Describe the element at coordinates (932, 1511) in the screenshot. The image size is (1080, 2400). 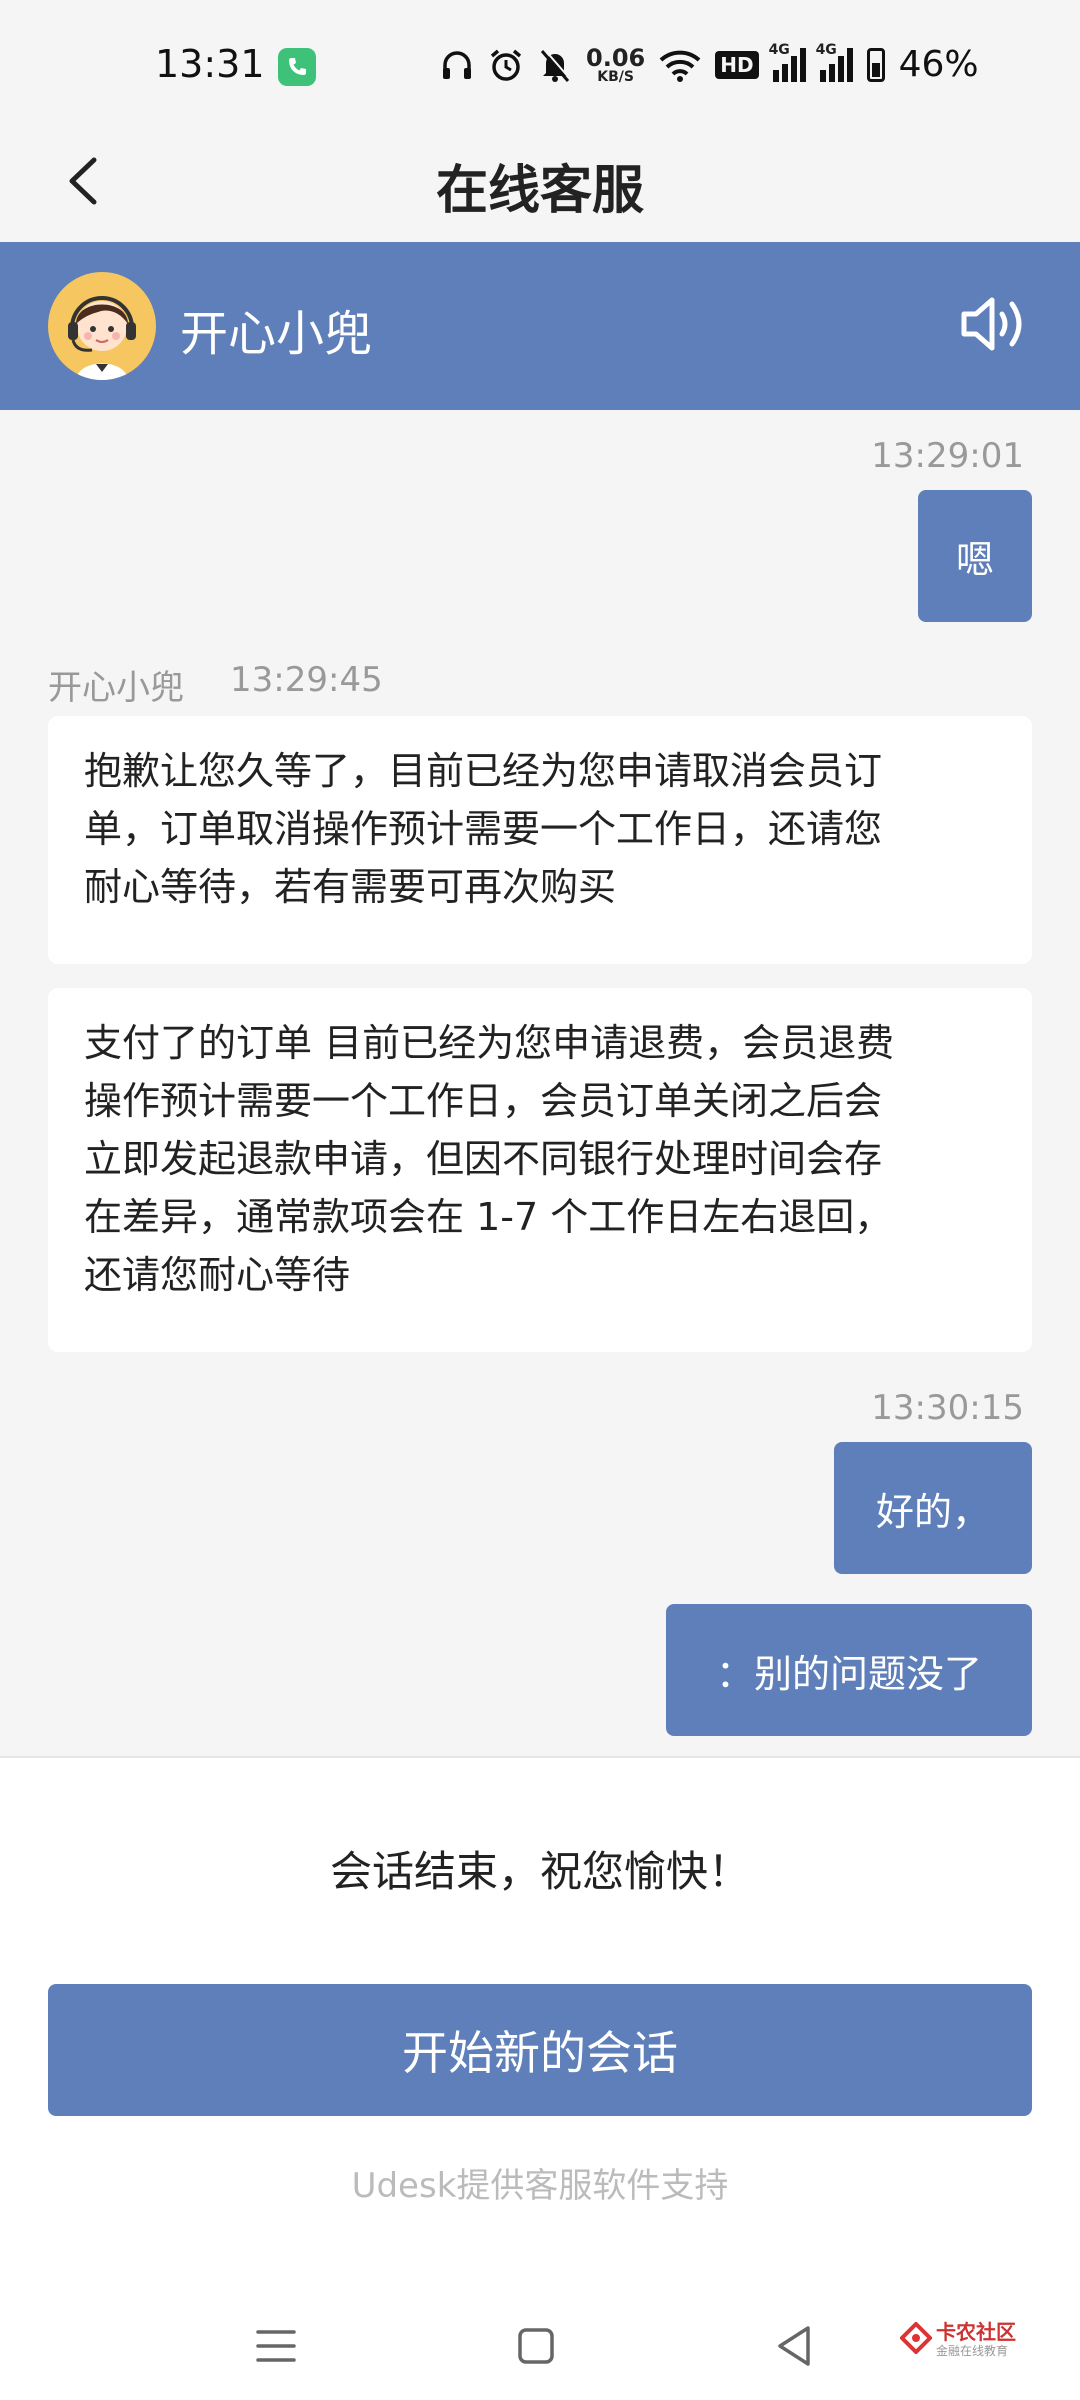
I see `message-text: 好的，` at that location.